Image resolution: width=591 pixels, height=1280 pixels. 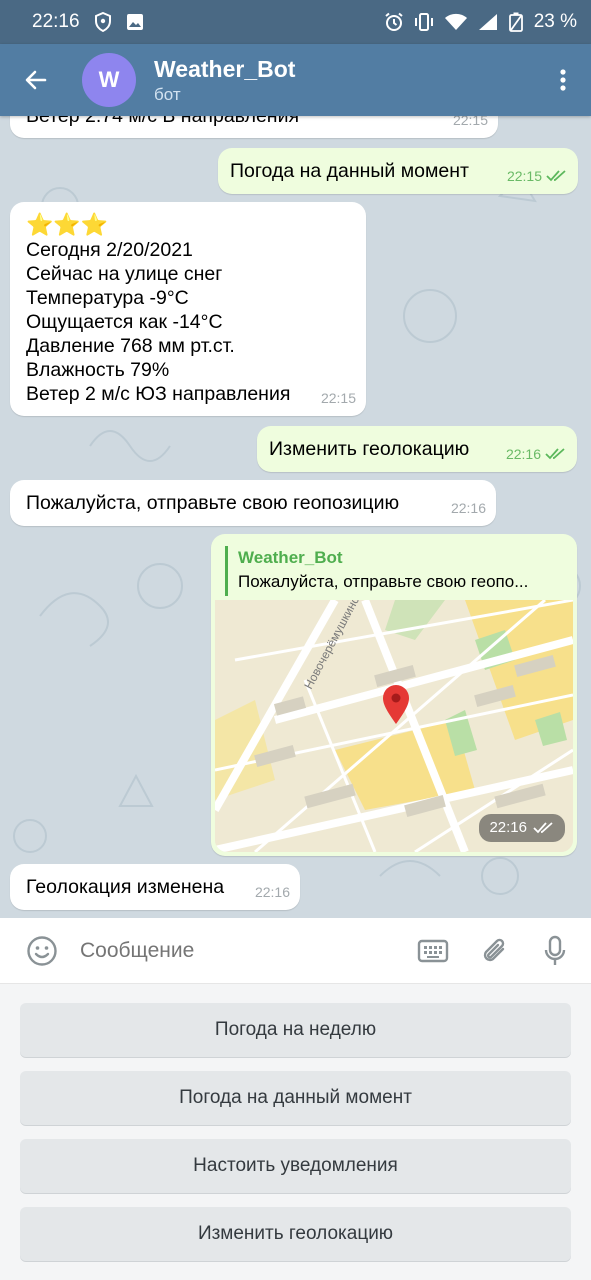 I want to click on avatar: W, so click(x=109, y=80).